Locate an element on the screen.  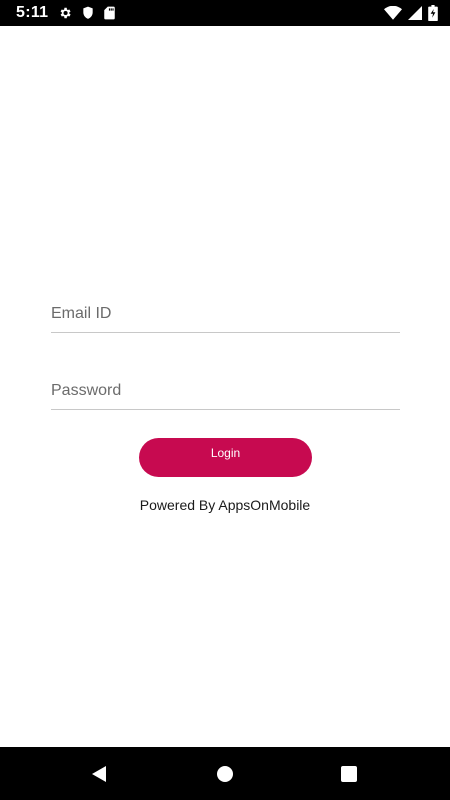
email-field is located at coordinates (225, 311).